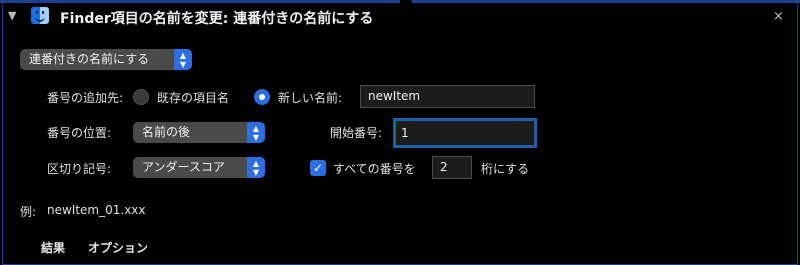 The image size is (800, 265). I want to click on start-number-field: 1, so click(465, 133).